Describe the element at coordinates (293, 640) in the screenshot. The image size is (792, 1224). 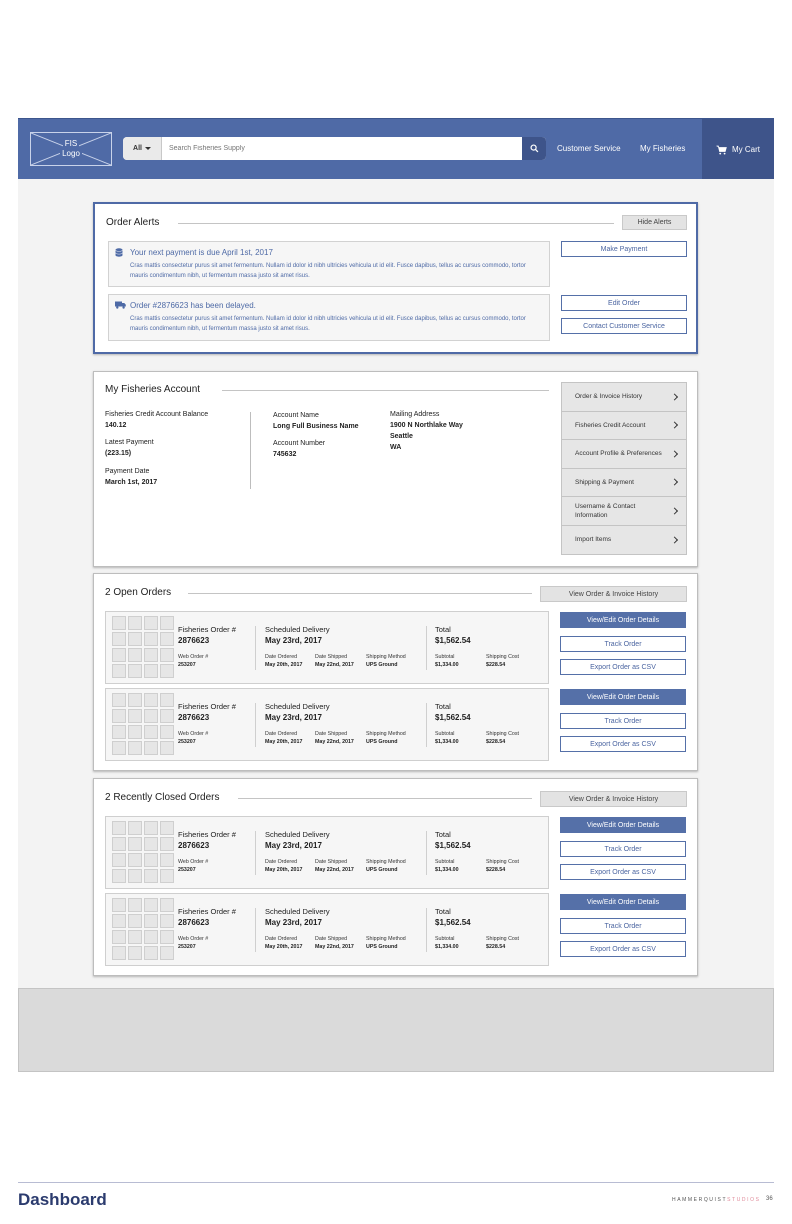
I see `scheduled-delivery-value: May 23rd, 2017` at that location.